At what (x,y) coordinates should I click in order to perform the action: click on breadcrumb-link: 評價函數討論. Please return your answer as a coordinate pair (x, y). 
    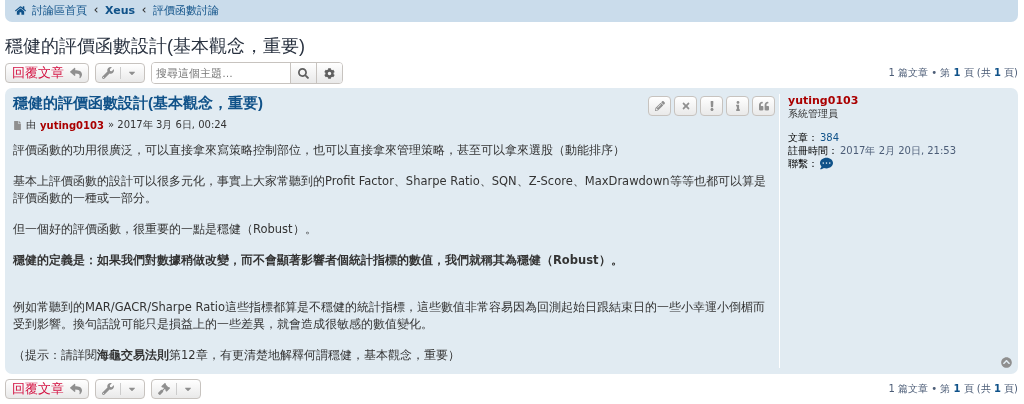
    Looking at the image, I should click on (186, 10).